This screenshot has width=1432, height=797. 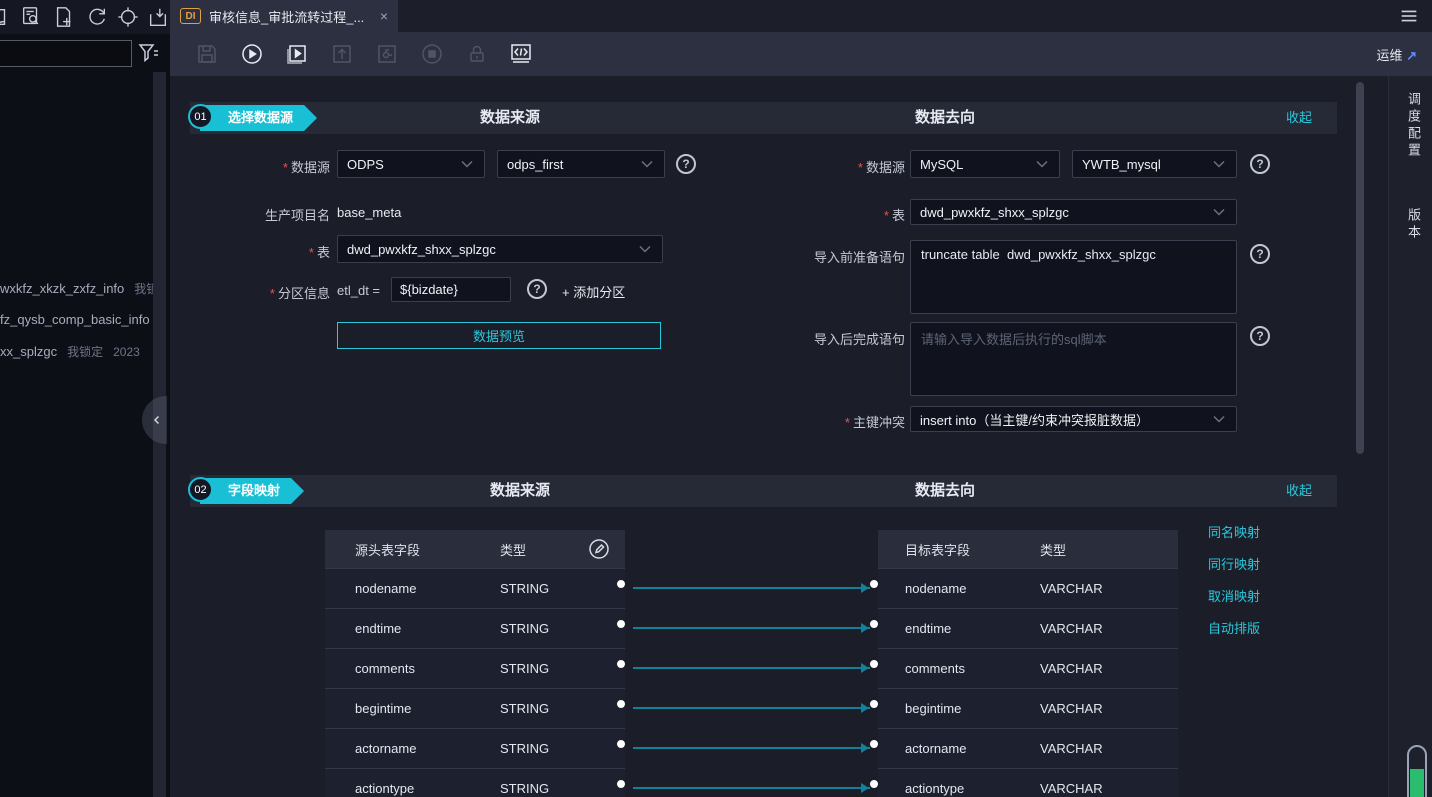 What do you see at coordinates (599, 549) in the screenshot?
I see `edit-fields-icon` at bounding box center [599, 549].